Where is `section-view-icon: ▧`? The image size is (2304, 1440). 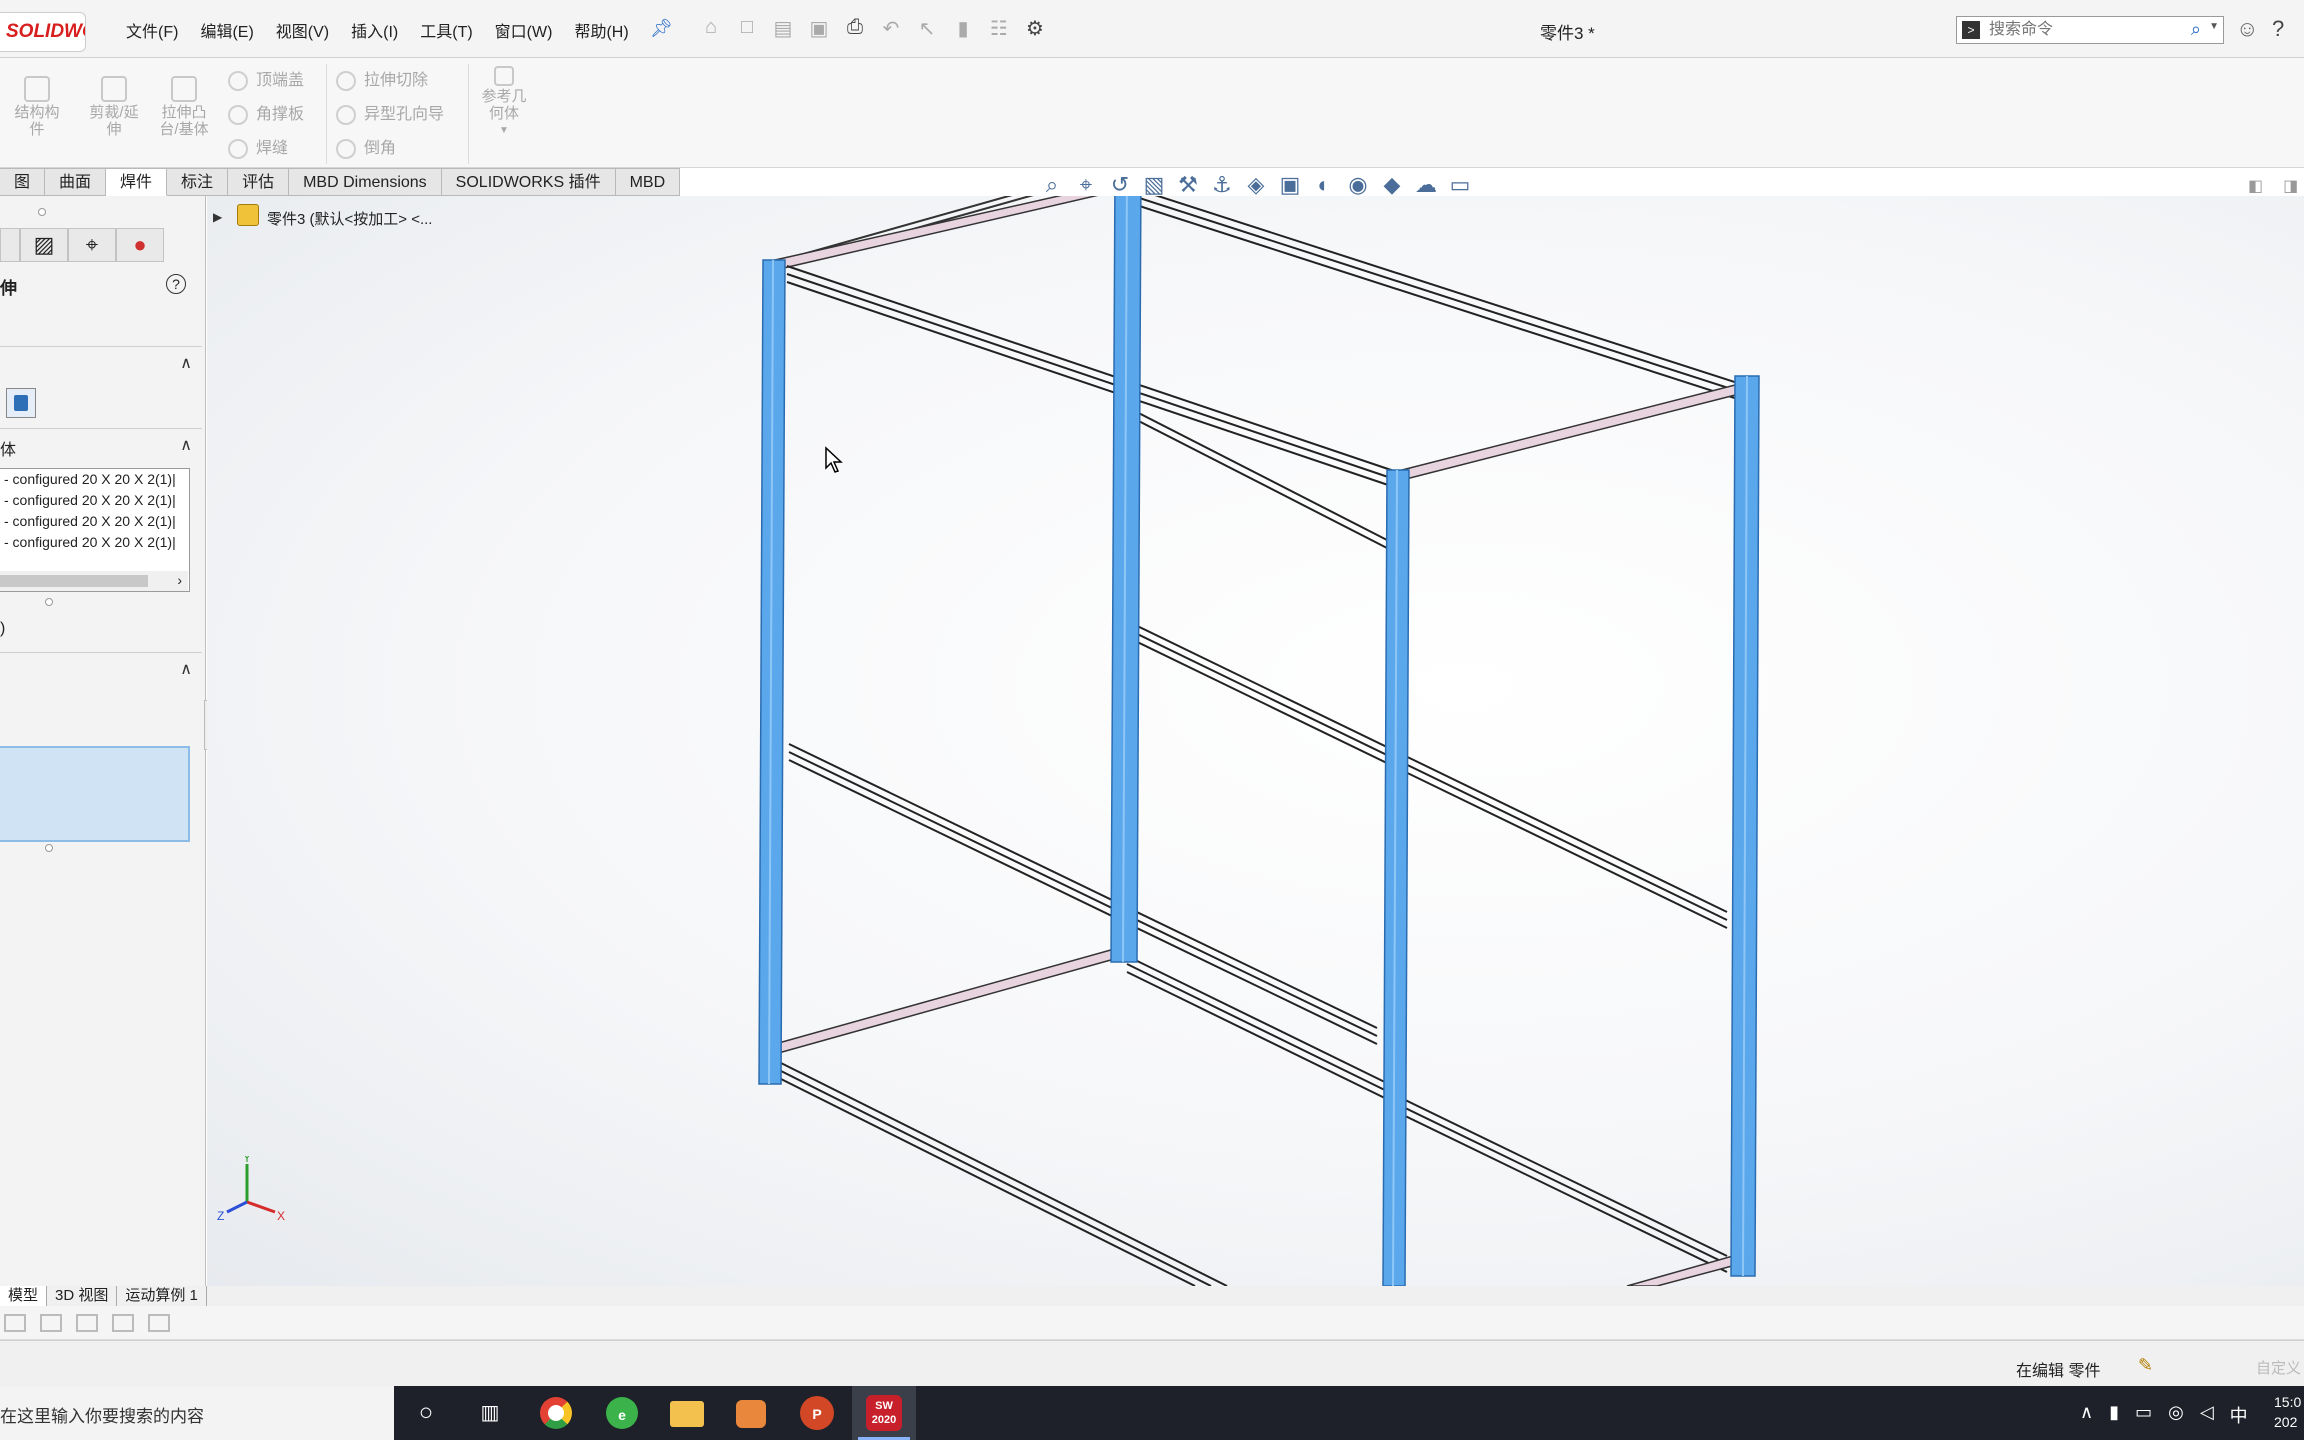 section-view-icon: ▧ is located at coordinates (1154, 185).